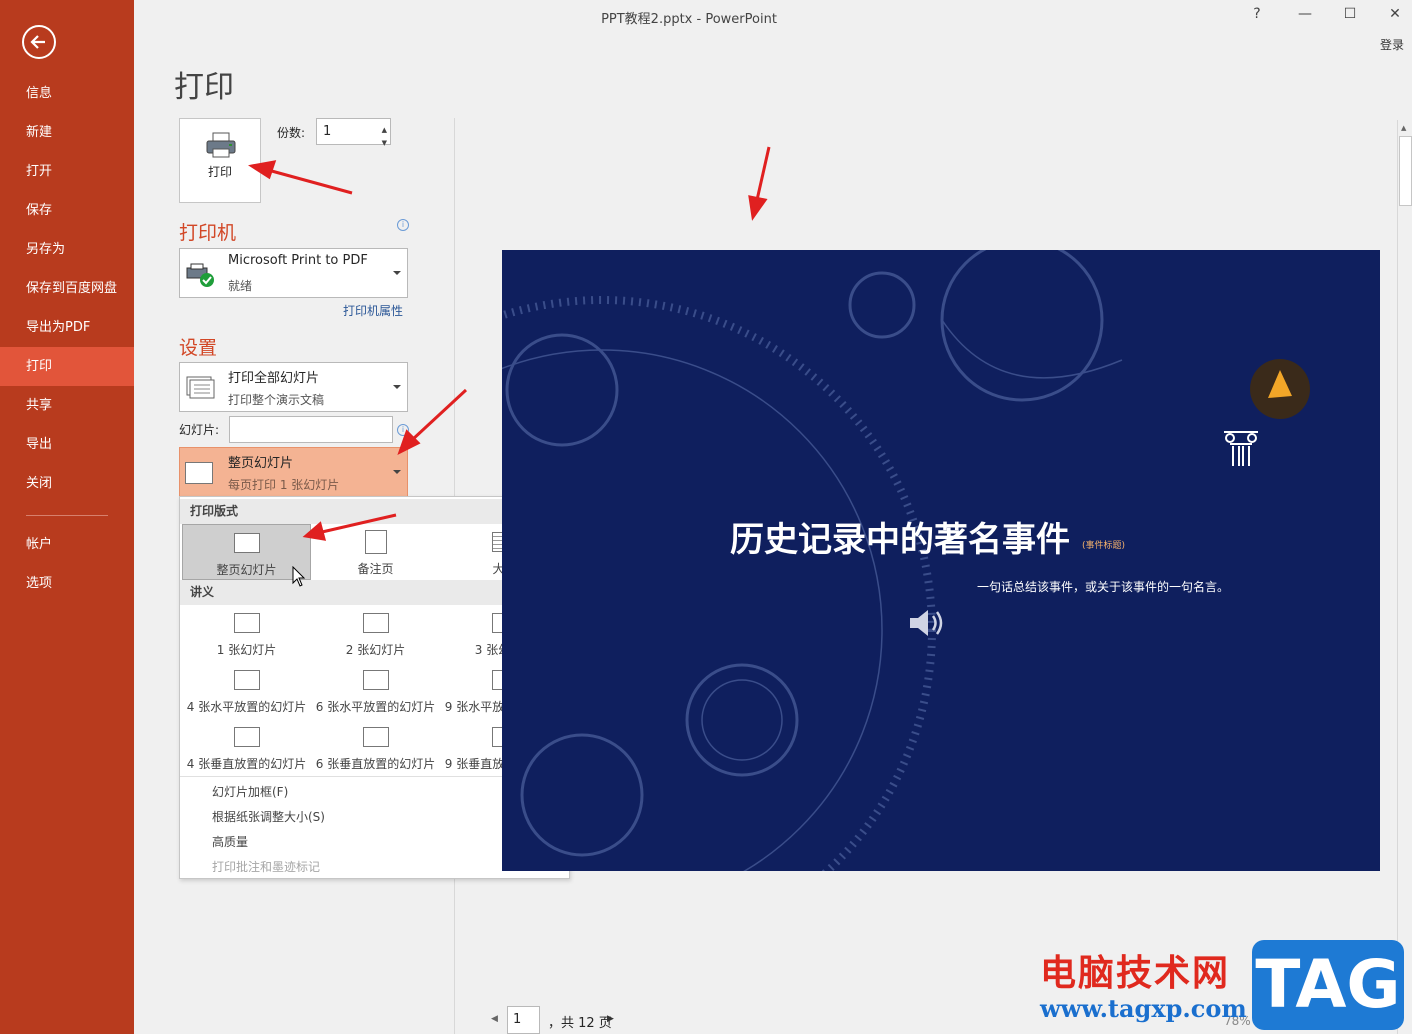 This screenshot has width=1412, height=1034. Describe the element at coordinates (67, 288) in the screenshot. I see `nav-save-to-baidu: 保存到百度网盘` at that location.